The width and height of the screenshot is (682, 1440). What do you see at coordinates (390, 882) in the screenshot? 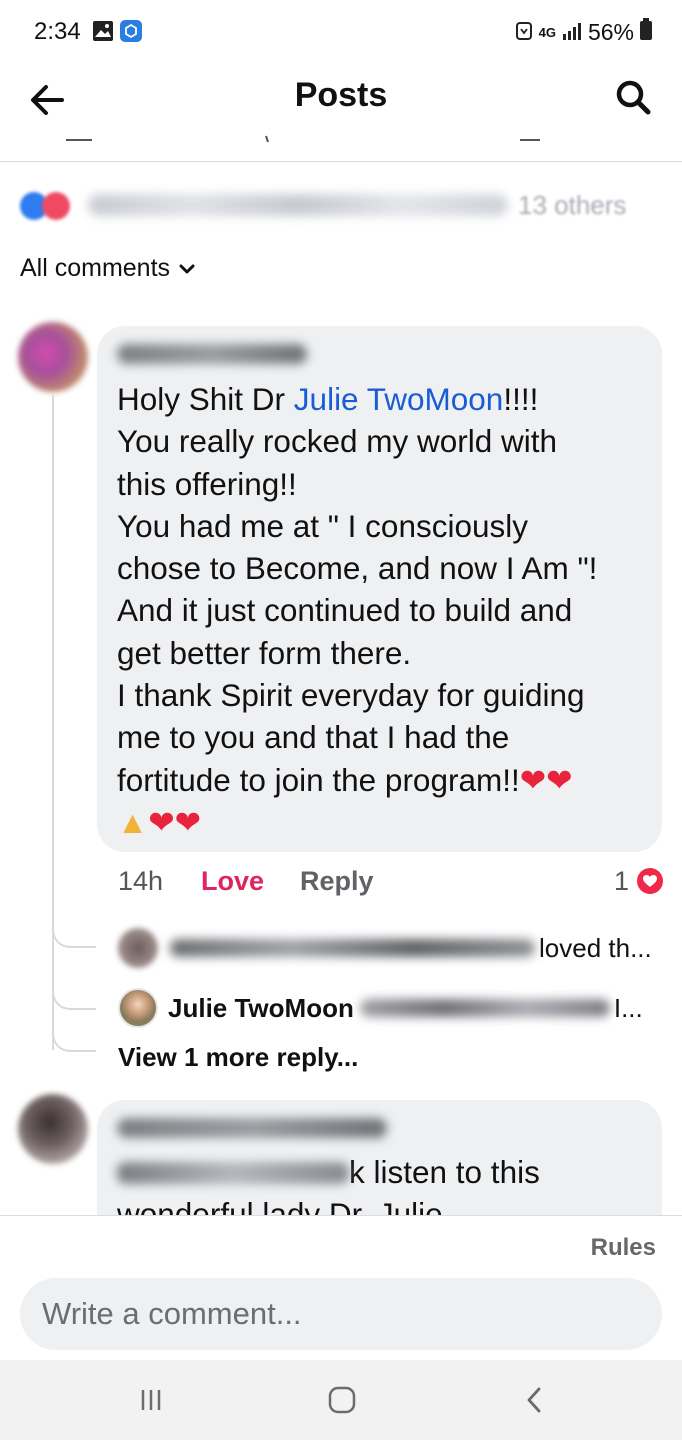
I see `comment-actions: 14h Love Reply 1` at bounding box center [390, 882].